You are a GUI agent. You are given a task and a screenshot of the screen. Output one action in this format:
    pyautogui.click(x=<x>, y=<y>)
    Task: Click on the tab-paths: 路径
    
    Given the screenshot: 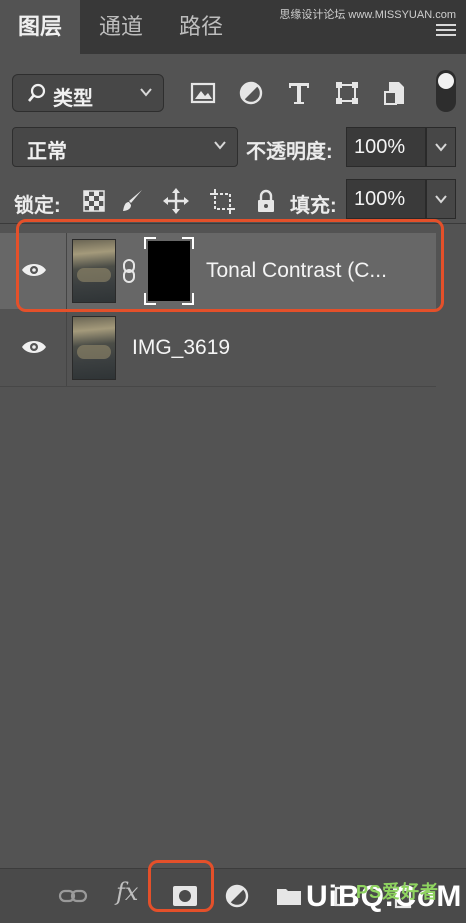 What is the action you would take?
    pyautogui.click(x=201, y=27)
    